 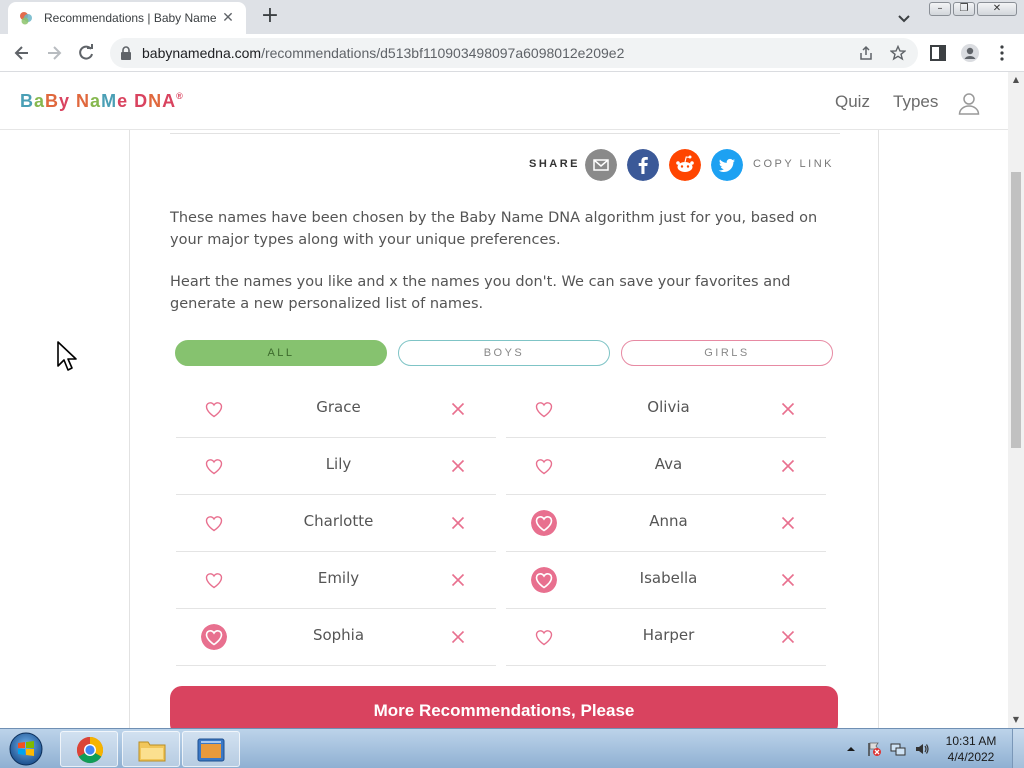 I want to click on windows-start-button-icon, so click(x=26, y=749).